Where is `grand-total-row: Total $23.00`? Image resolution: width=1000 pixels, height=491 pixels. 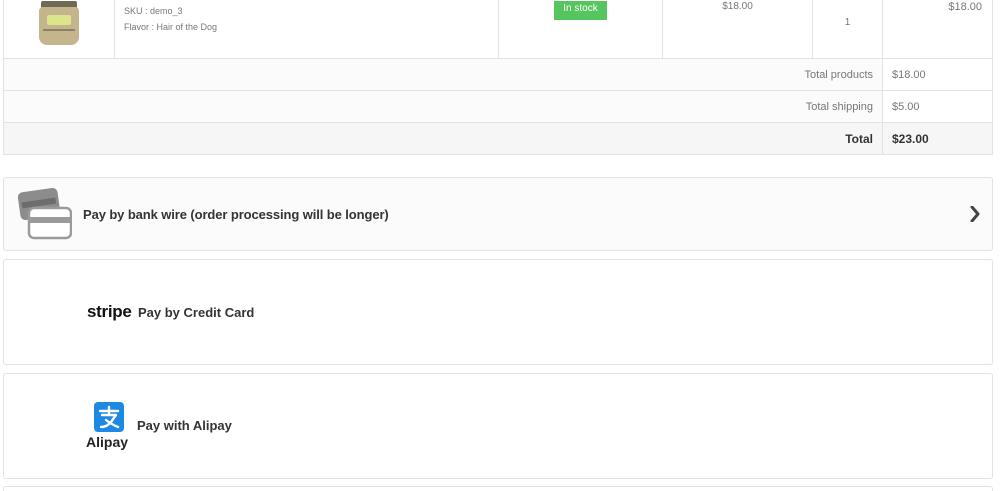
grand-total-row: Total $23.00 is located at coordinates (498, 138).